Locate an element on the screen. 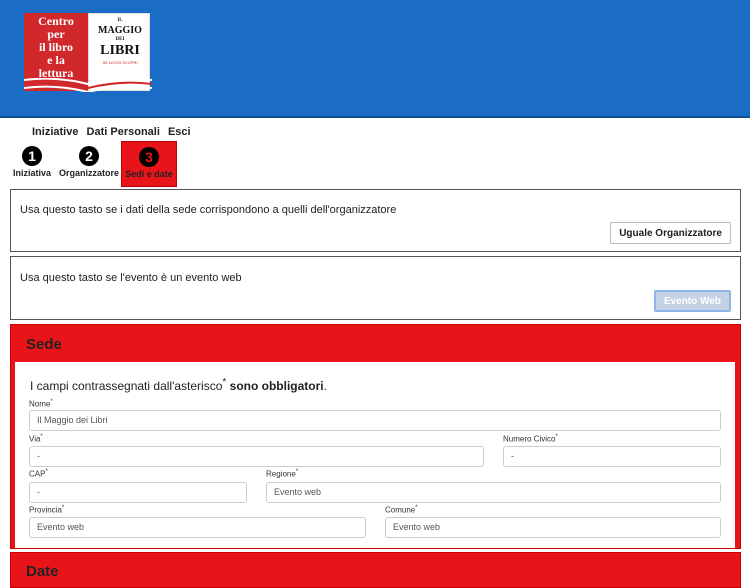 The image size is (750, 588). date-section: Date is located at coordinates (375, 570).